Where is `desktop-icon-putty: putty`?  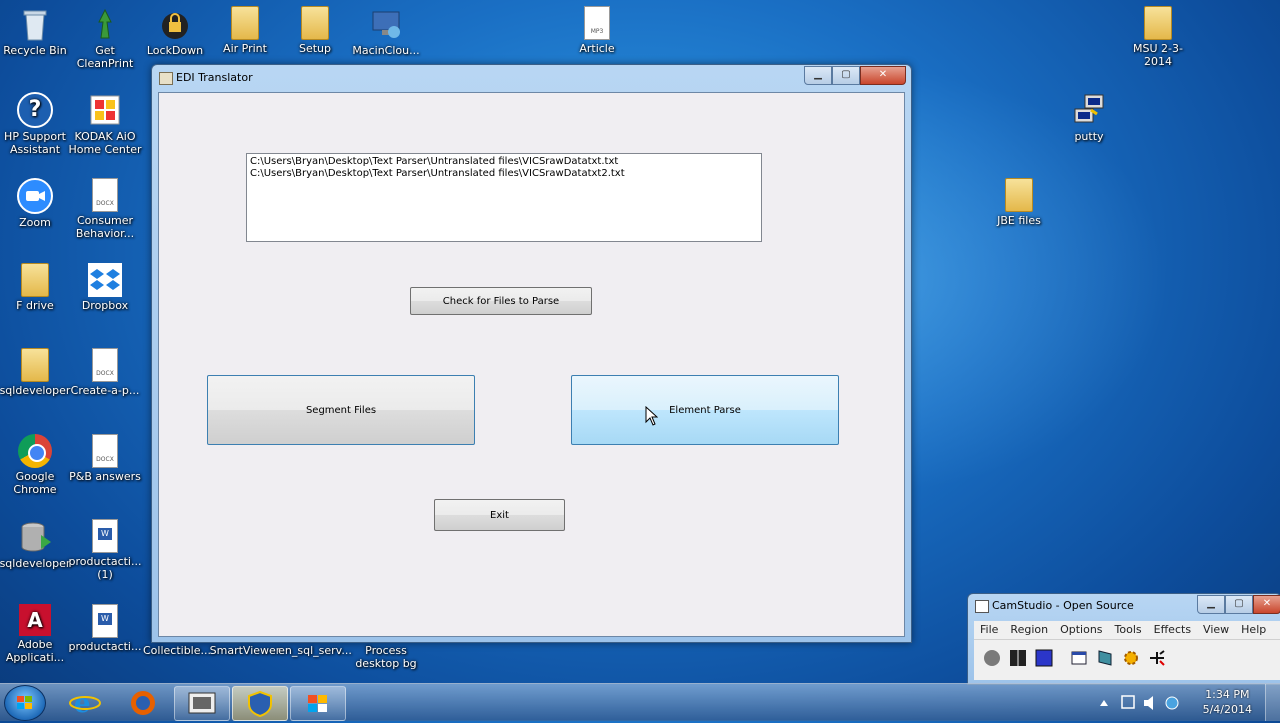 desktop-icon-putty: putty is located at coordinates (1089, 117).